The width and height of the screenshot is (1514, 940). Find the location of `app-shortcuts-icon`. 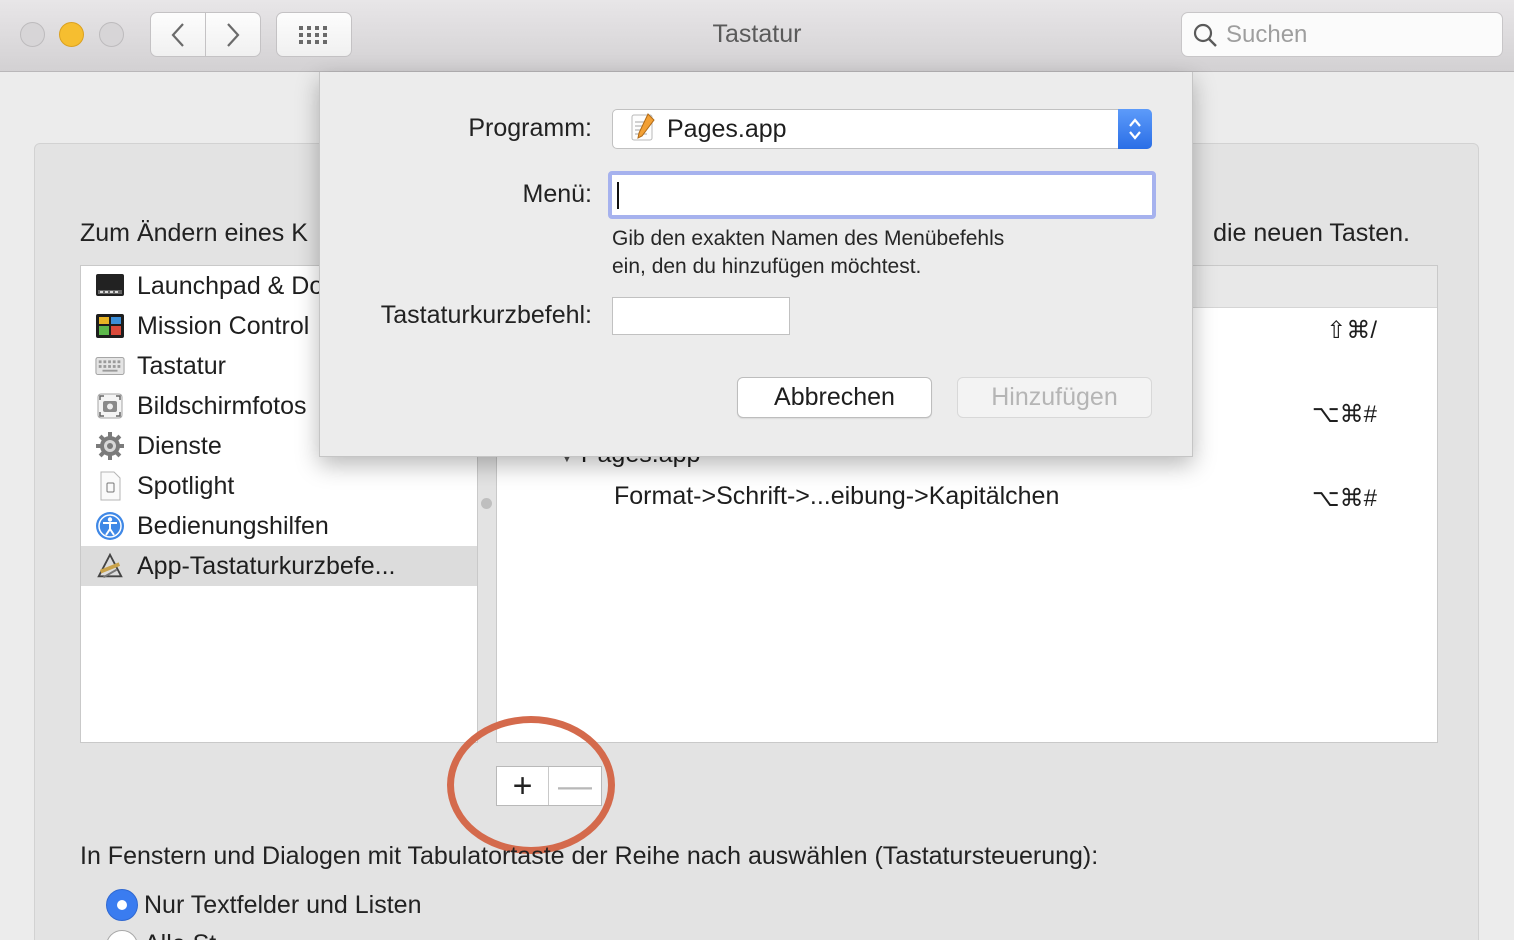

app-shortcuts-icon is located at coordinates (110, 566).